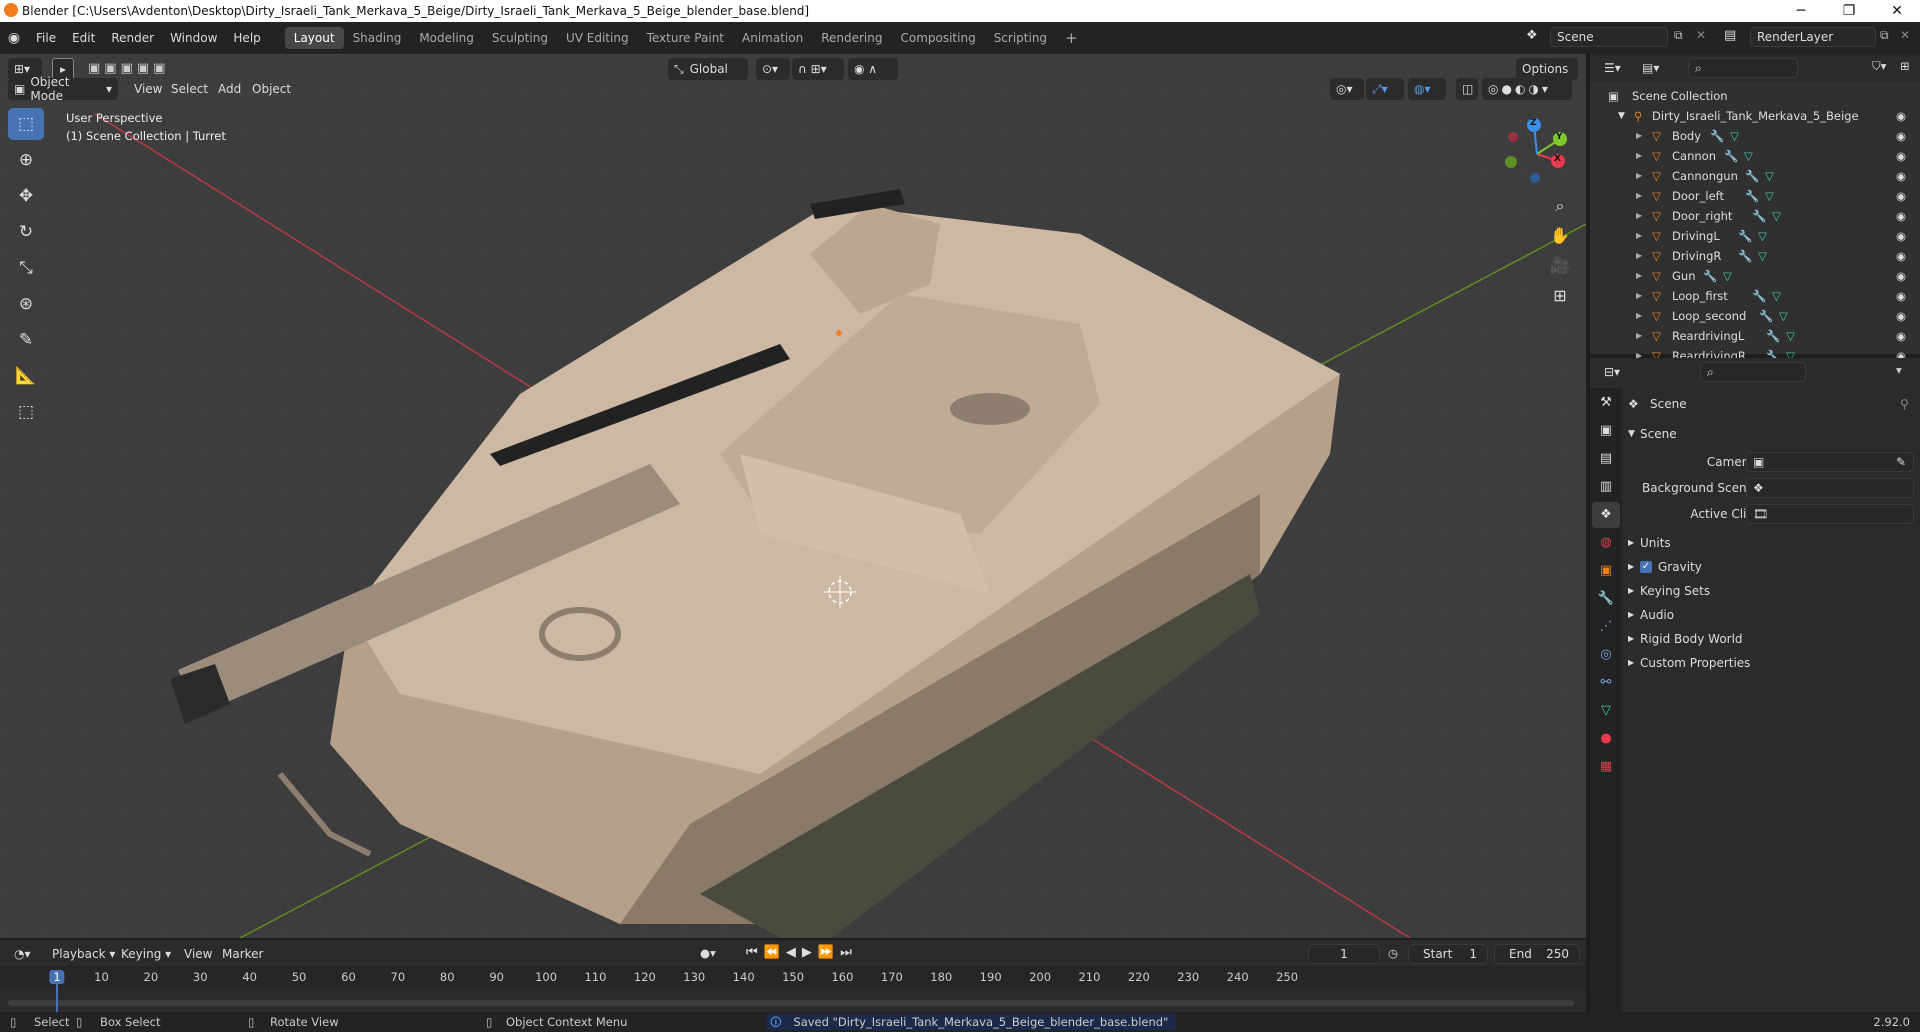  I want to click on scene-tab-icon: ❖, so click(1606, 515).